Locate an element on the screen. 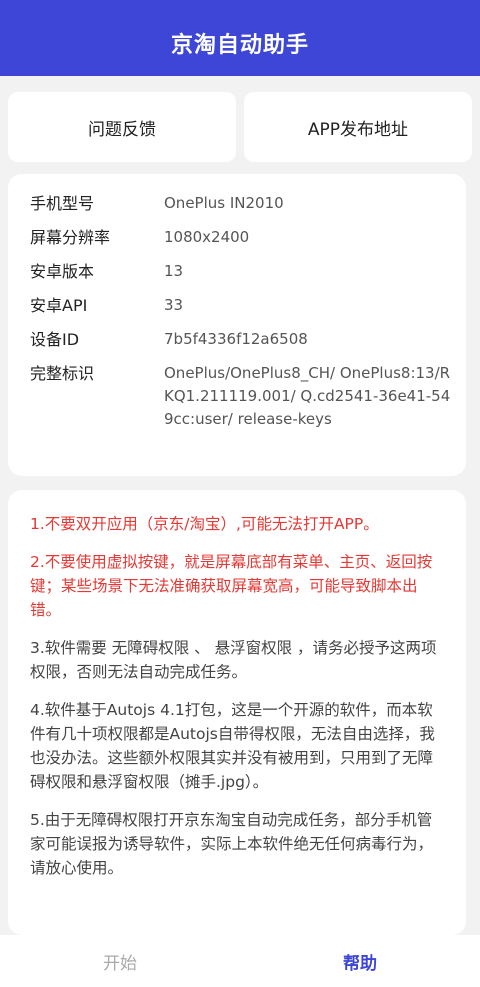 The height and width of the screenshot is (987, 480). info-row-android-version: 安卓版本 13 is located at coordinates (248, 272).